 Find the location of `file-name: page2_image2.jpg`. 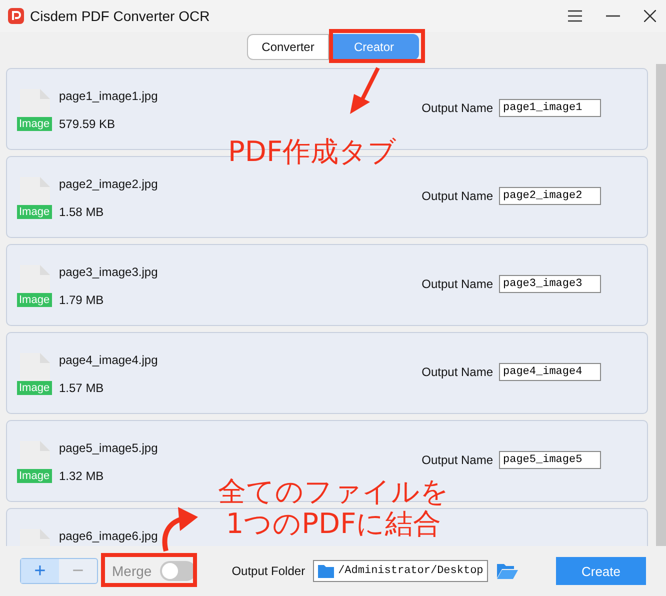

file-name: page2_image2.jpg is located at coordinates (108, 184).